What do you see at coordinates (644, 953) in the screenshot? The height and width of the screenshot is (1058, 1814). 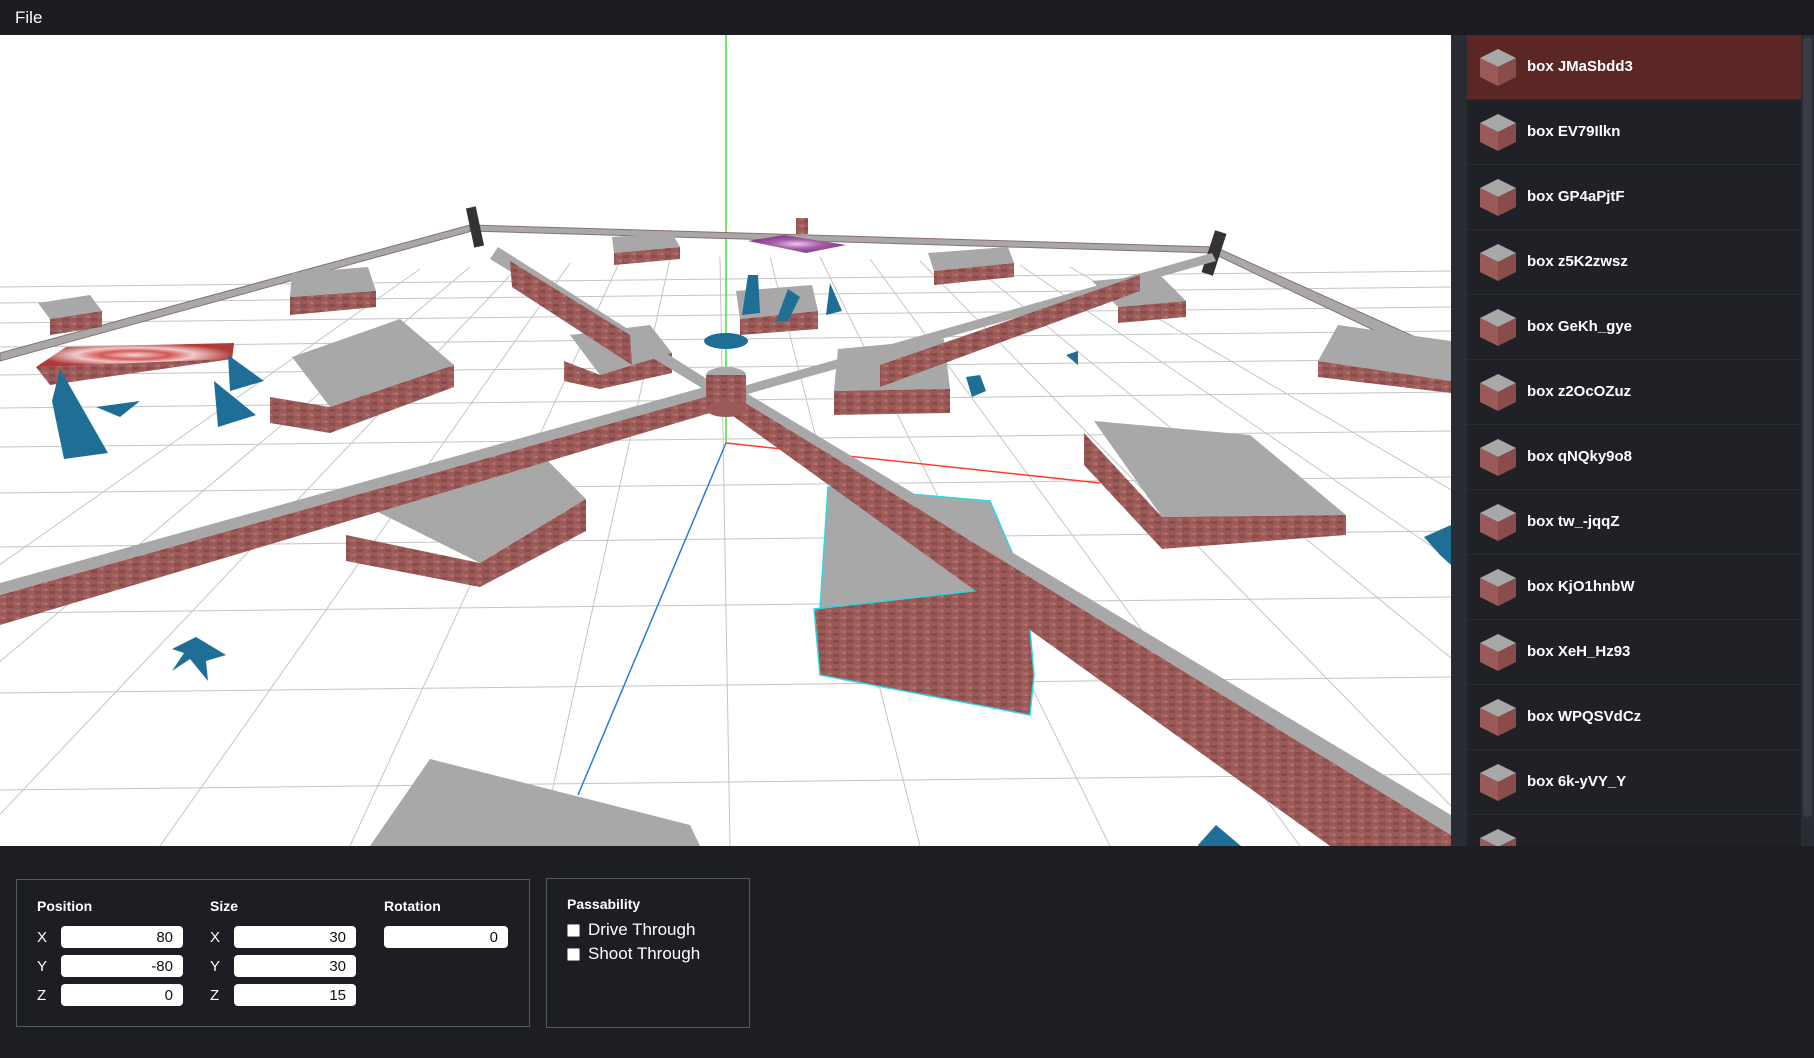 I see `shoot-through-label: Shoot Through` at bounding box center [644, 953].